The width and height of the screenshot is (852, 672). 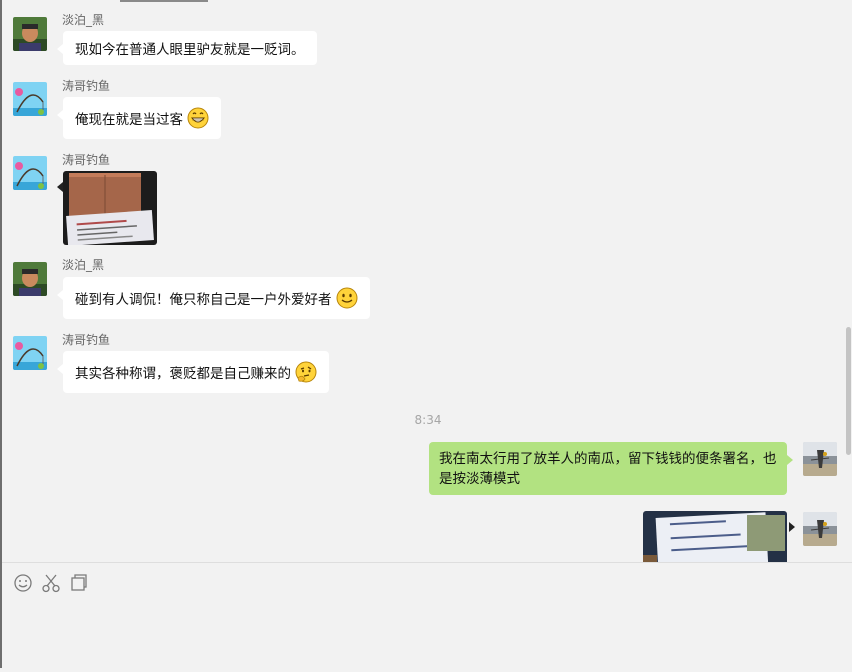 I want to click on folder-icon, so click(x=79, y=583).